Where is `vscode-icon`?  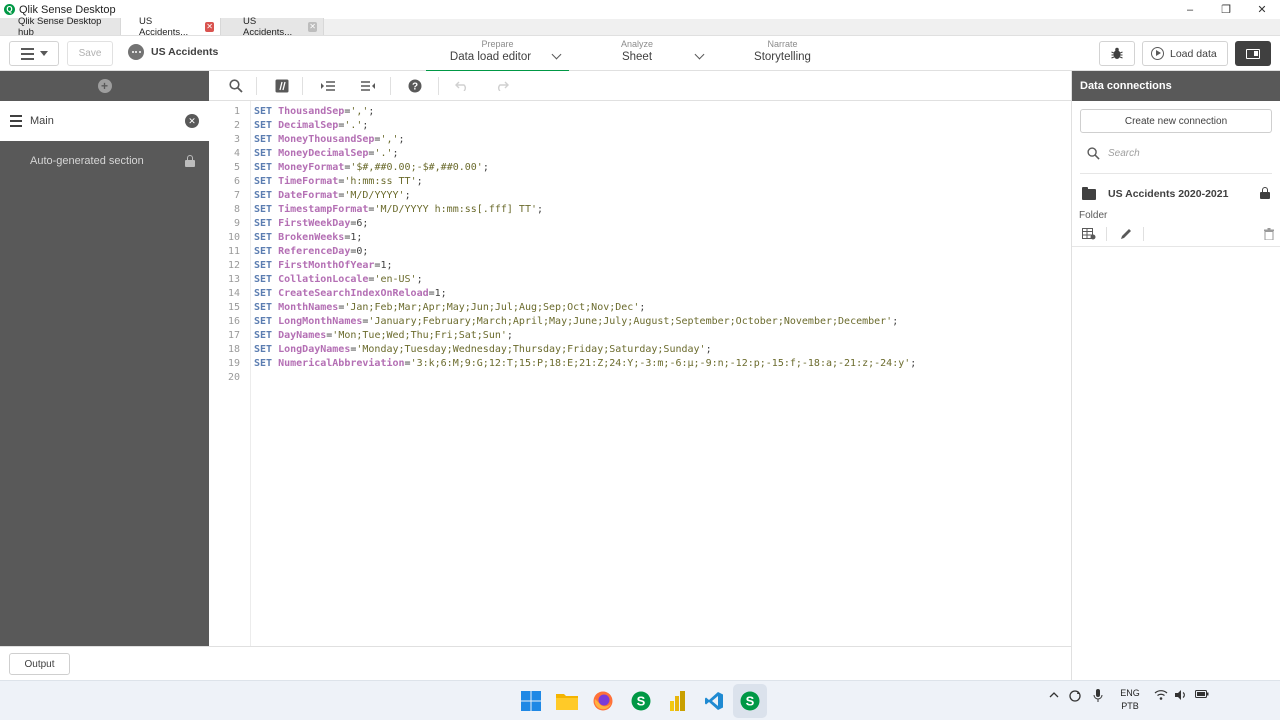
vscode-icon is located at coordinates (714, 701).